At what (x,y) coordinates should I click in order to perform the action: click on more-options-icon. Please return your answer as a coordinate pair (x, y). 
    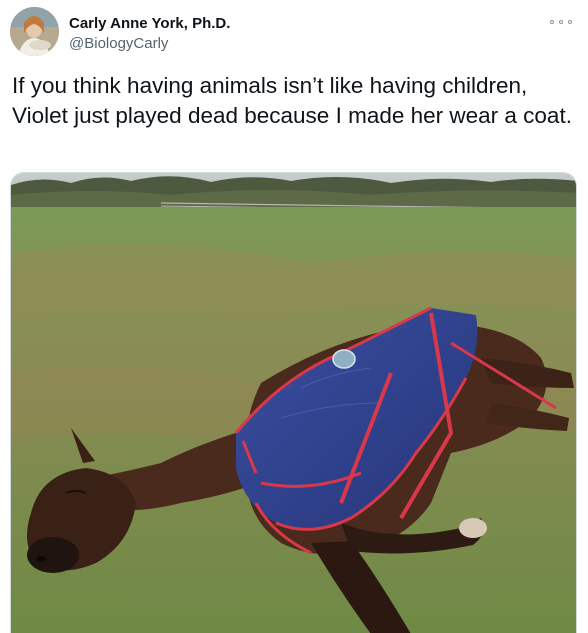
    Looking at the image, I should click on (561, 22).